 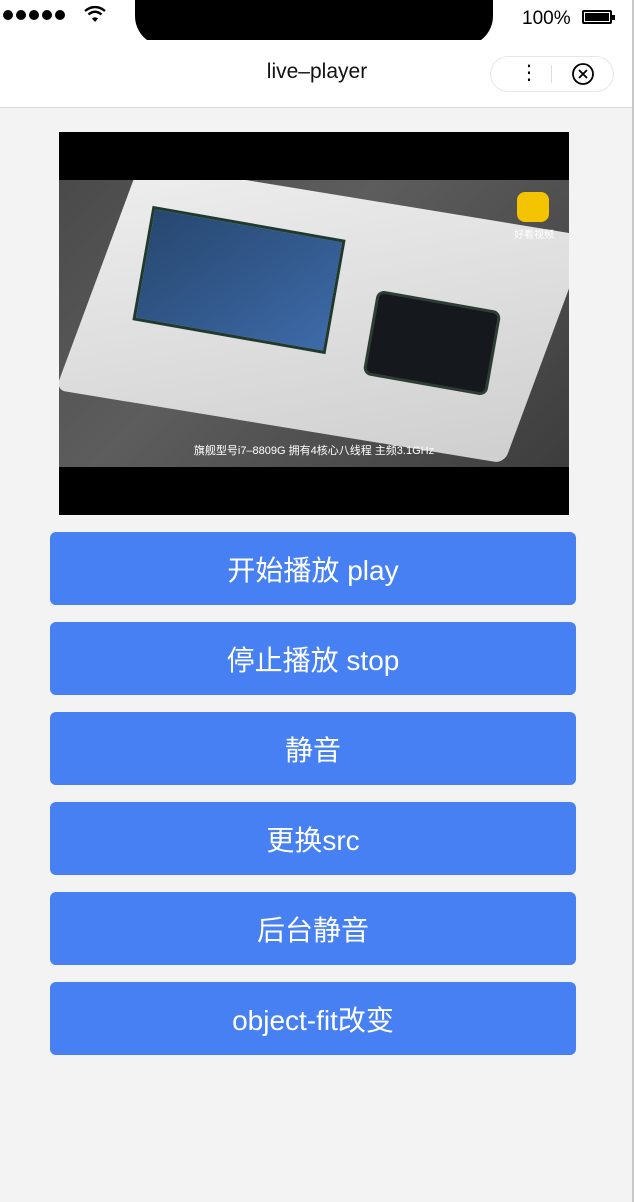 I want to click on signal-icon, so click(x=34, y=15).